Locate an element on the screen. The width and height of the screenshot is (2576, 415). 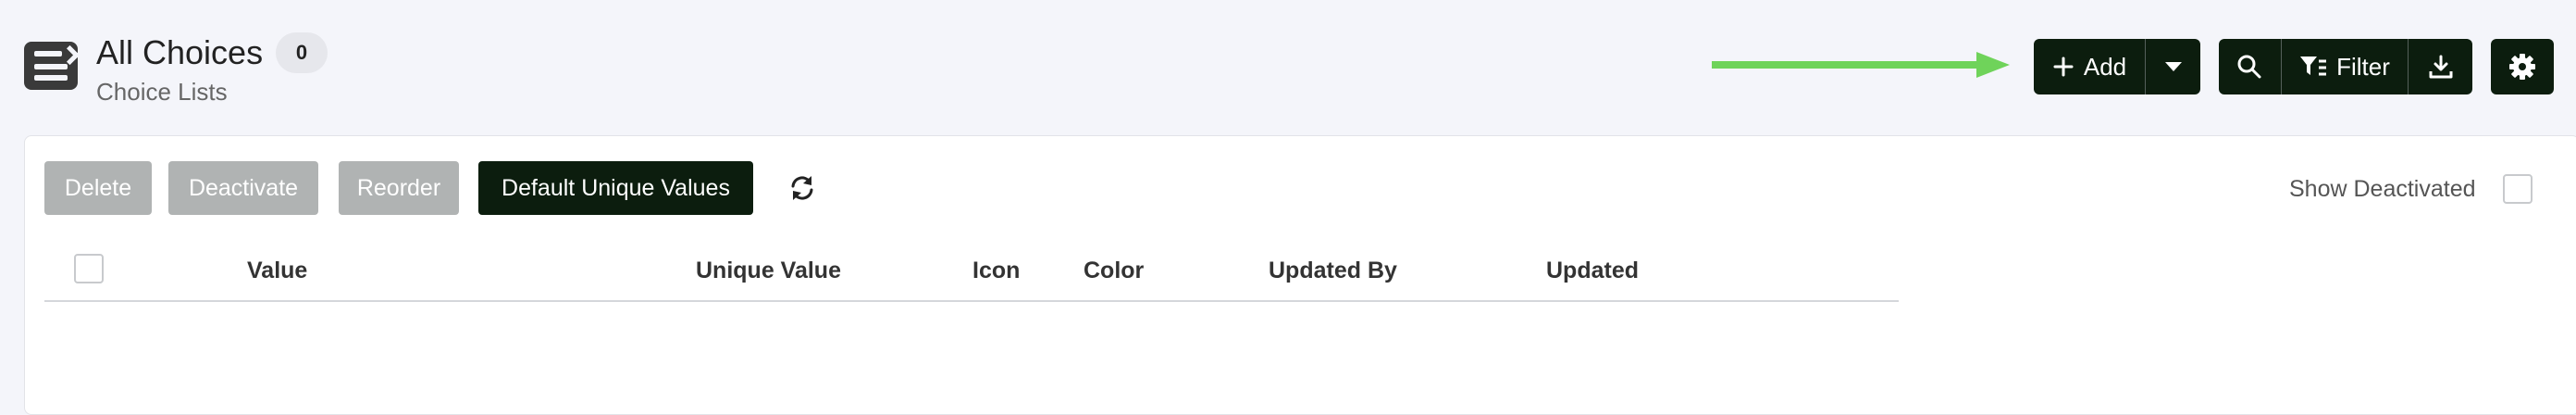
add-label: Add is located at coordinates (2105, 66).